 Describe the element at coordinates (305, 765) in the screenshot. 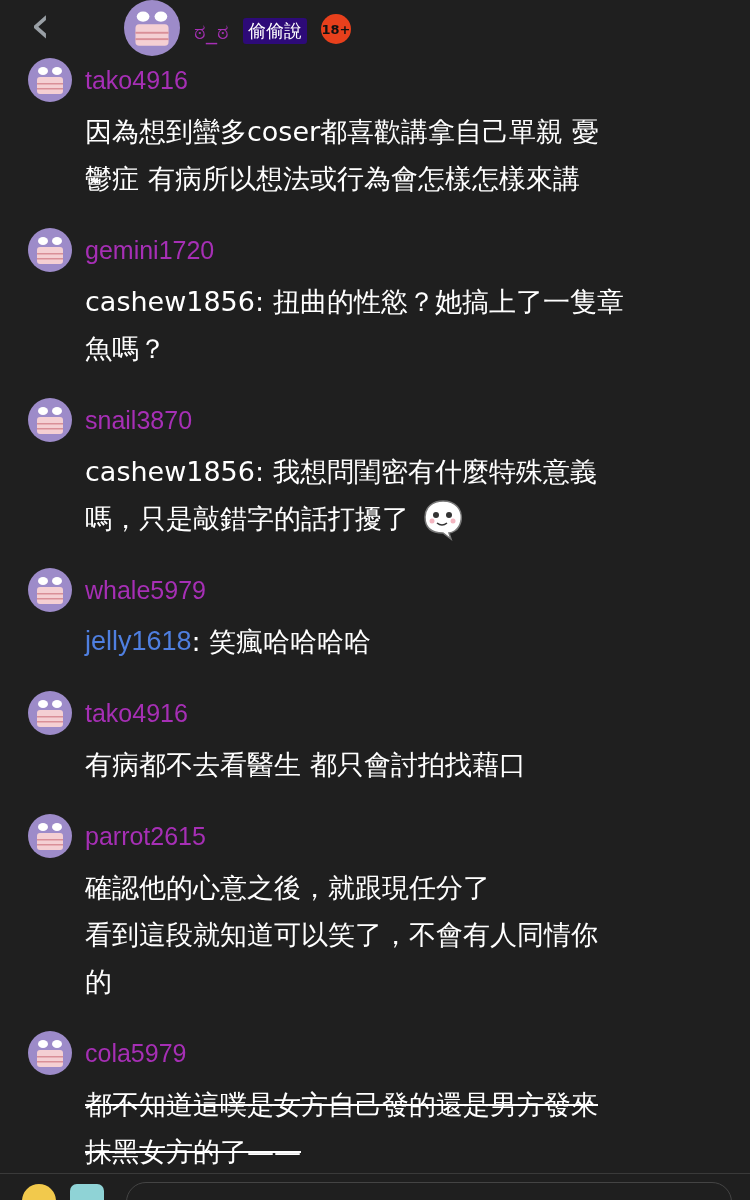

I see `comment-text: 有病都不去看醫生 都只會討拍找藉口` at that location.